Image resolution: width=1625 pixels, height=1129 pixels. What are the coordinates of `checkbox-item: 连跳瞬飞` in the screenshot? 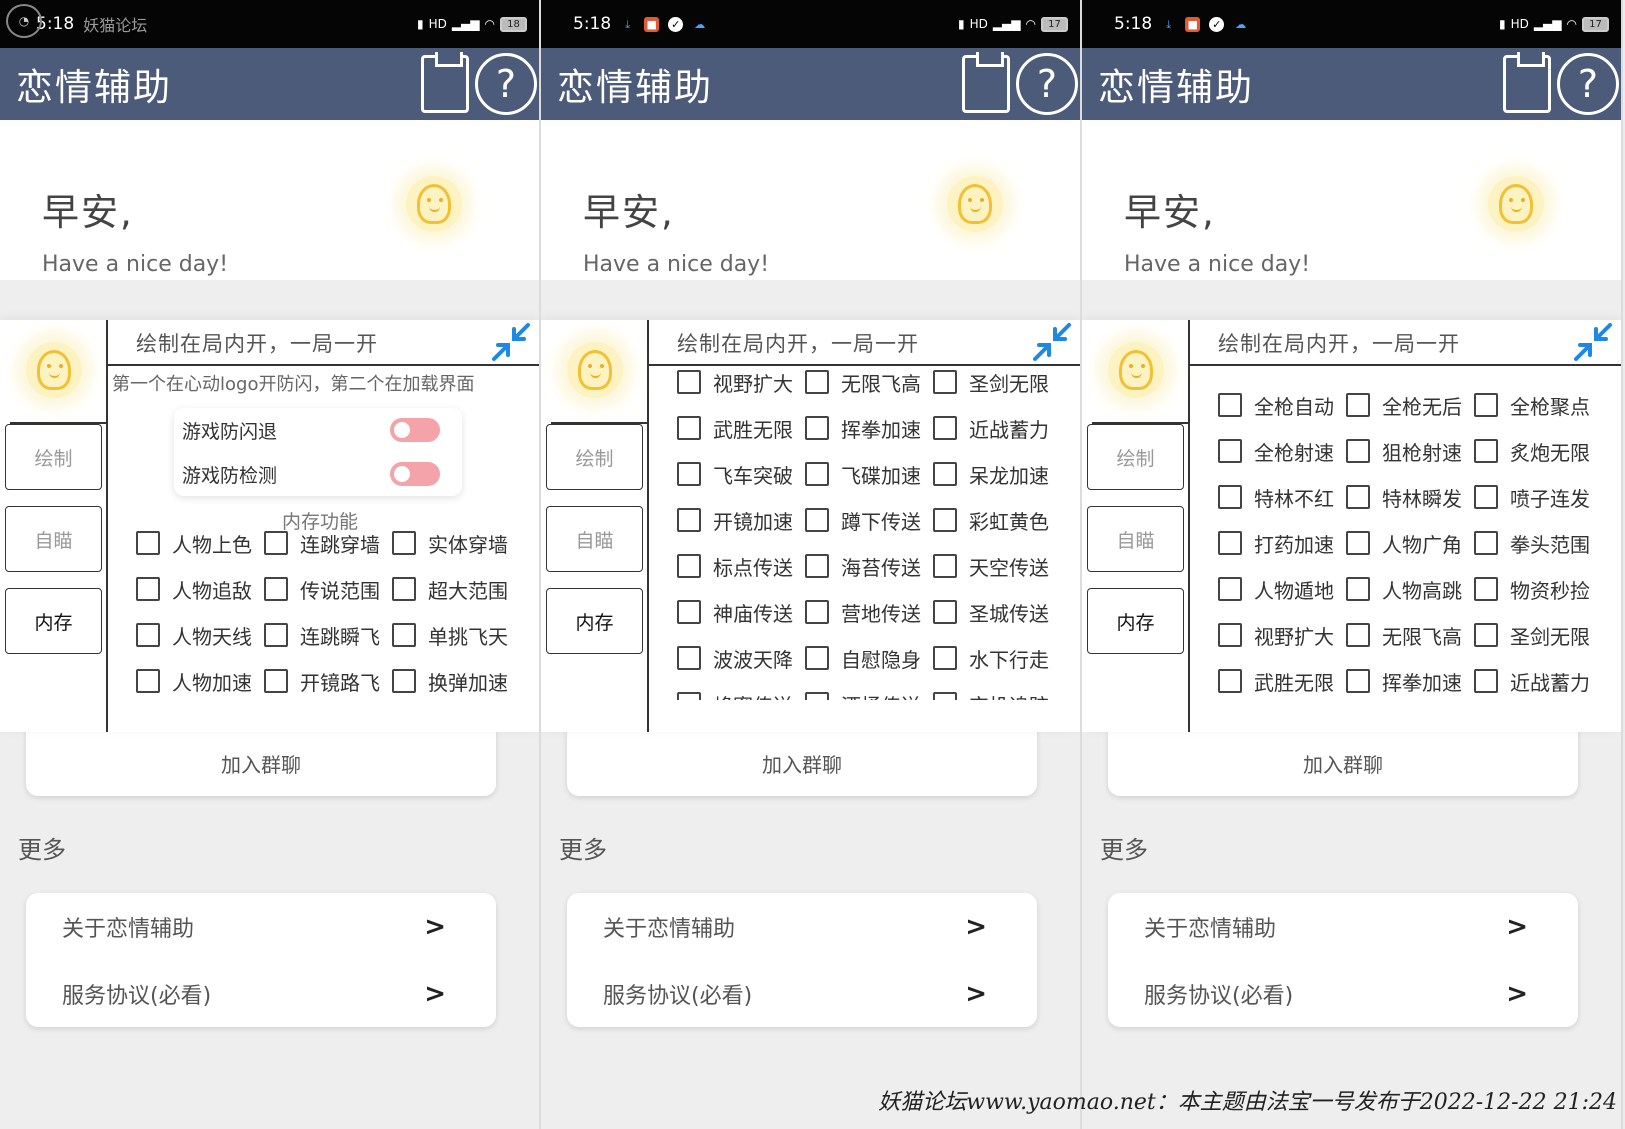 It's located at (328, 635).